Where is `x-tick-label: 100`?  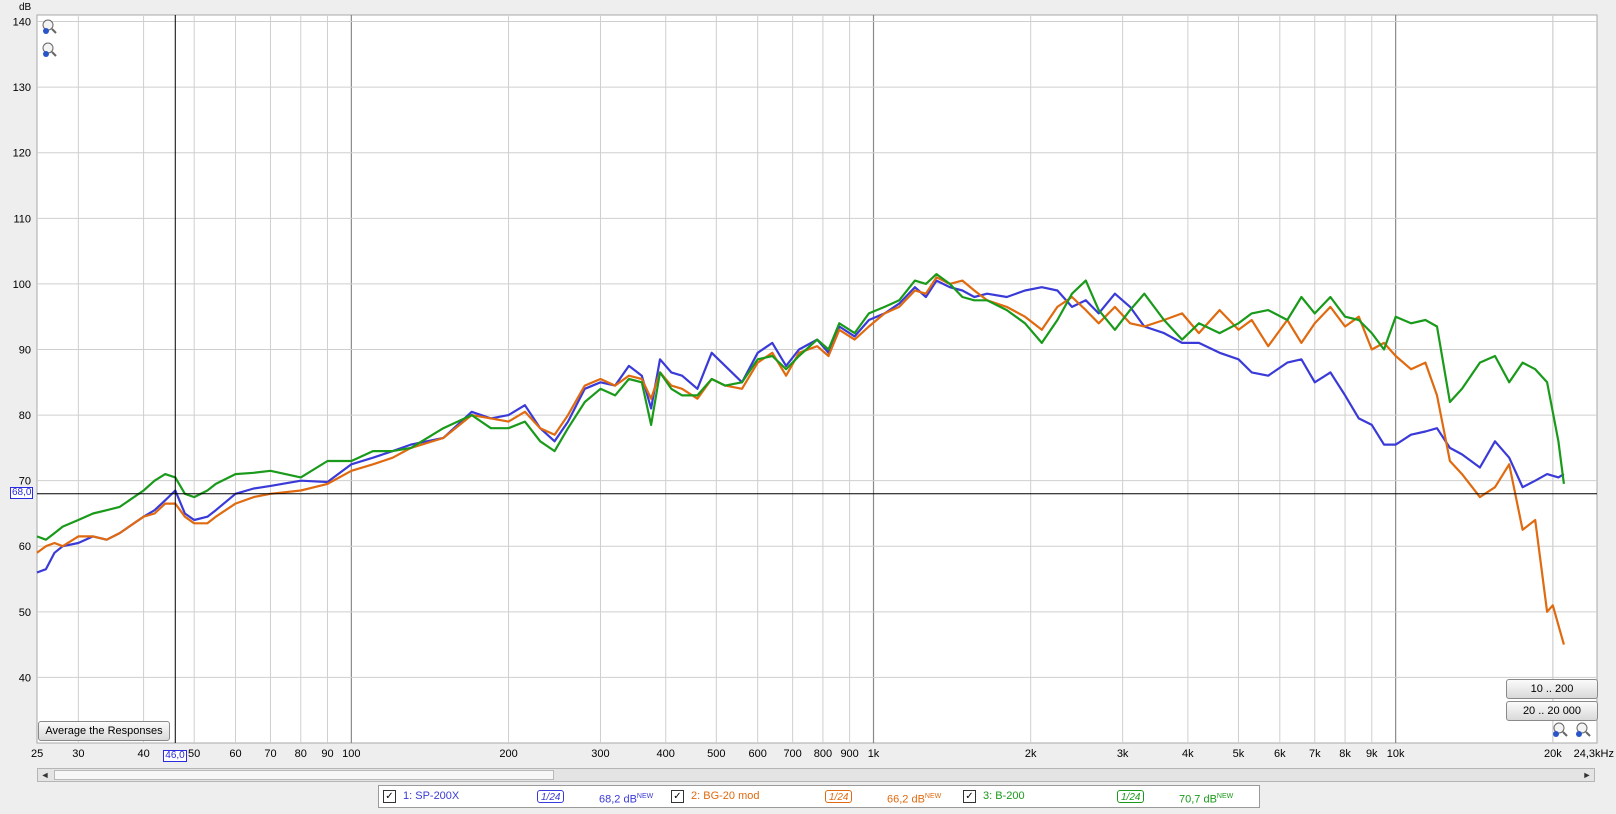 x-tick-label: 100 is located at coordinates (351, 754).